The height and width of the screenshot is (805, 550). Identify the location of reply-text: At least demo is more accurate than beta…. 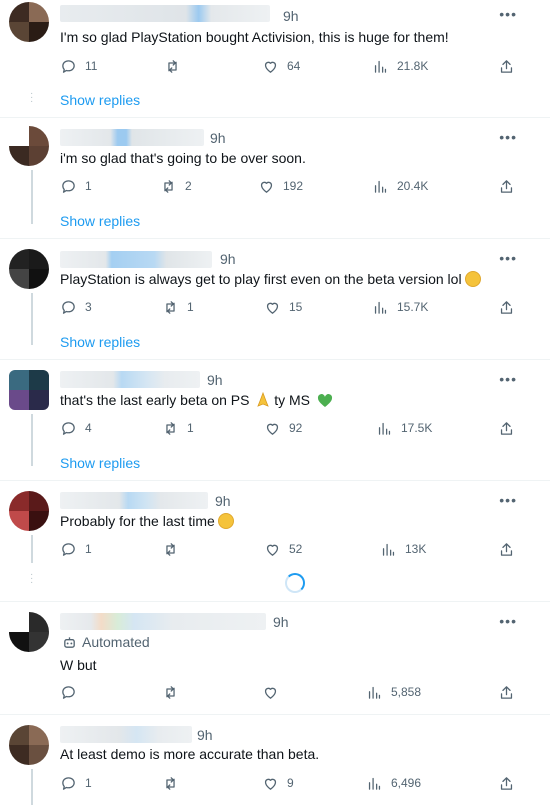
(190, 754).